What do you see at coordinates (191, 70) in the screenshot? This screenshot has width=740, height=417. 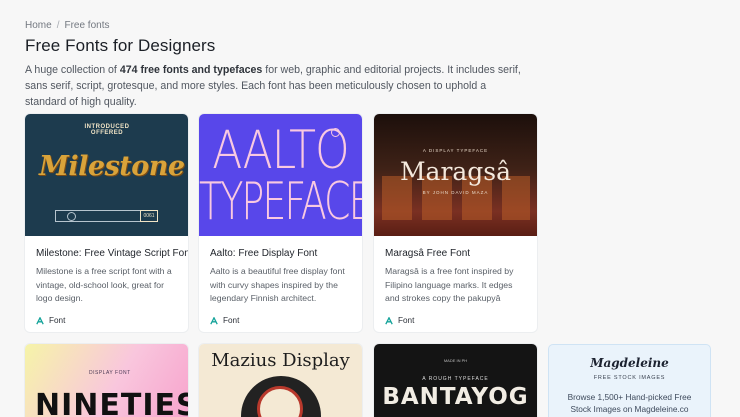 I see `intro-bold: 474 free fonts and typefaces` at bounding box center [191, 70].